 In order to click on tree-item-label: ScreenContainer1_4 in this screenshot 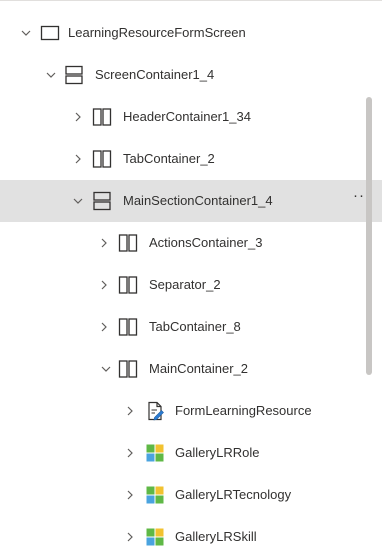, I will do `click(155, 74)`.